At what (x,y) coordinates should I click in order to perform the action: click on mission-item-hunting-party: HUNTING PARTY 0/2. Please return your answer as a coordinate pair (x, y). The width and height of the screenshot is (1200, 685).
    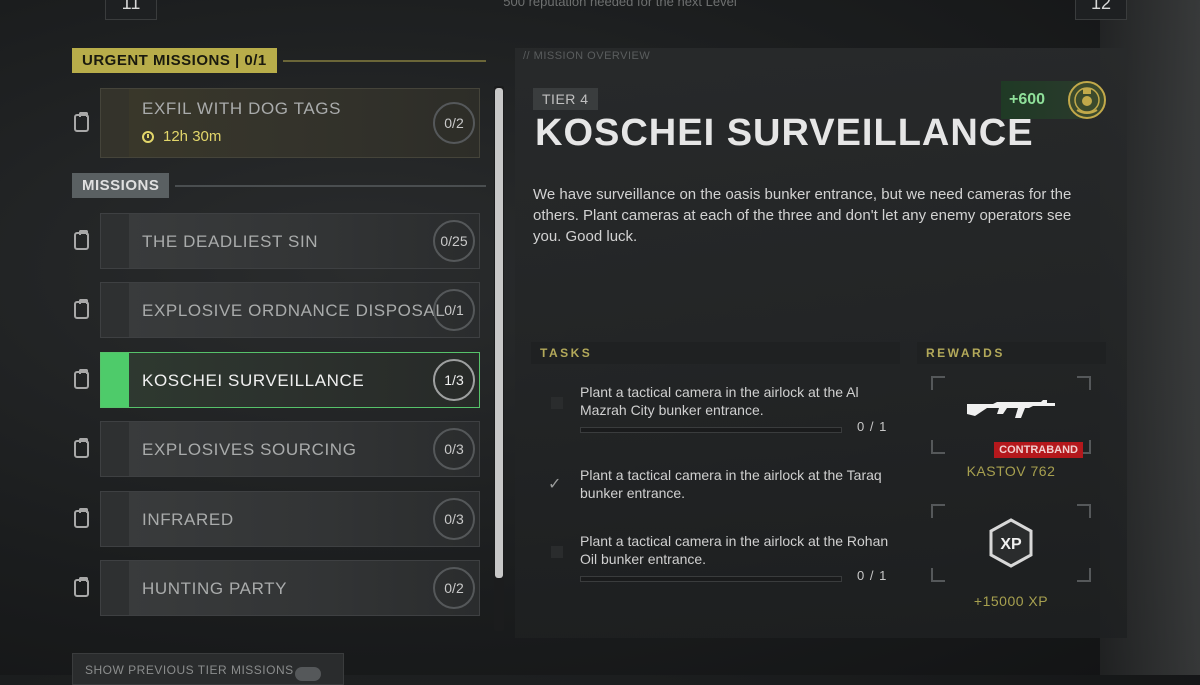
    Looking at the image, I should click on (276, 588).